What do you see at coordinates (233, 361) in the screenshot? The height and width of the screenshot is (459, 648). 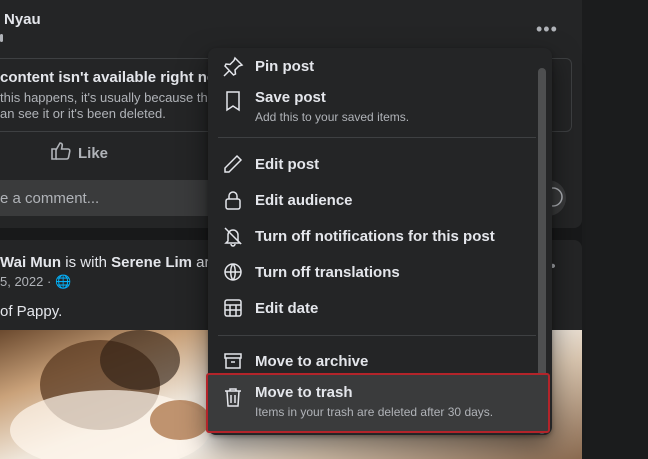 I see `archive-icon` at bounding box center [233, 361].